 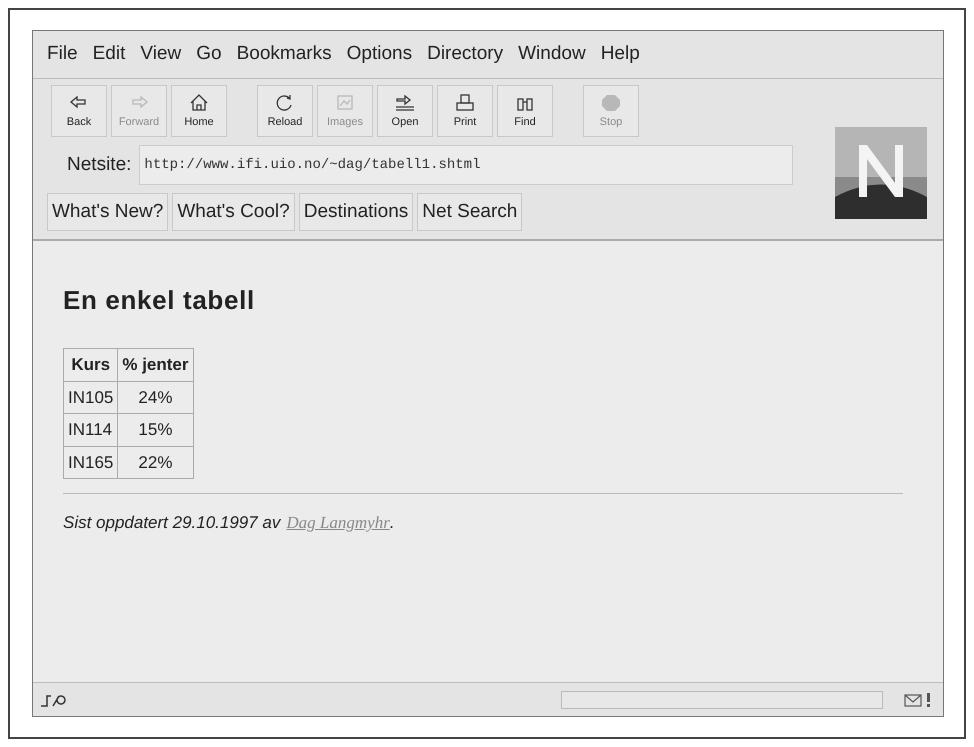 What do you see at coordinates (99, 164) in the screenshot?
I see `location-label: Netsite:` at bounding box center [99, 164].